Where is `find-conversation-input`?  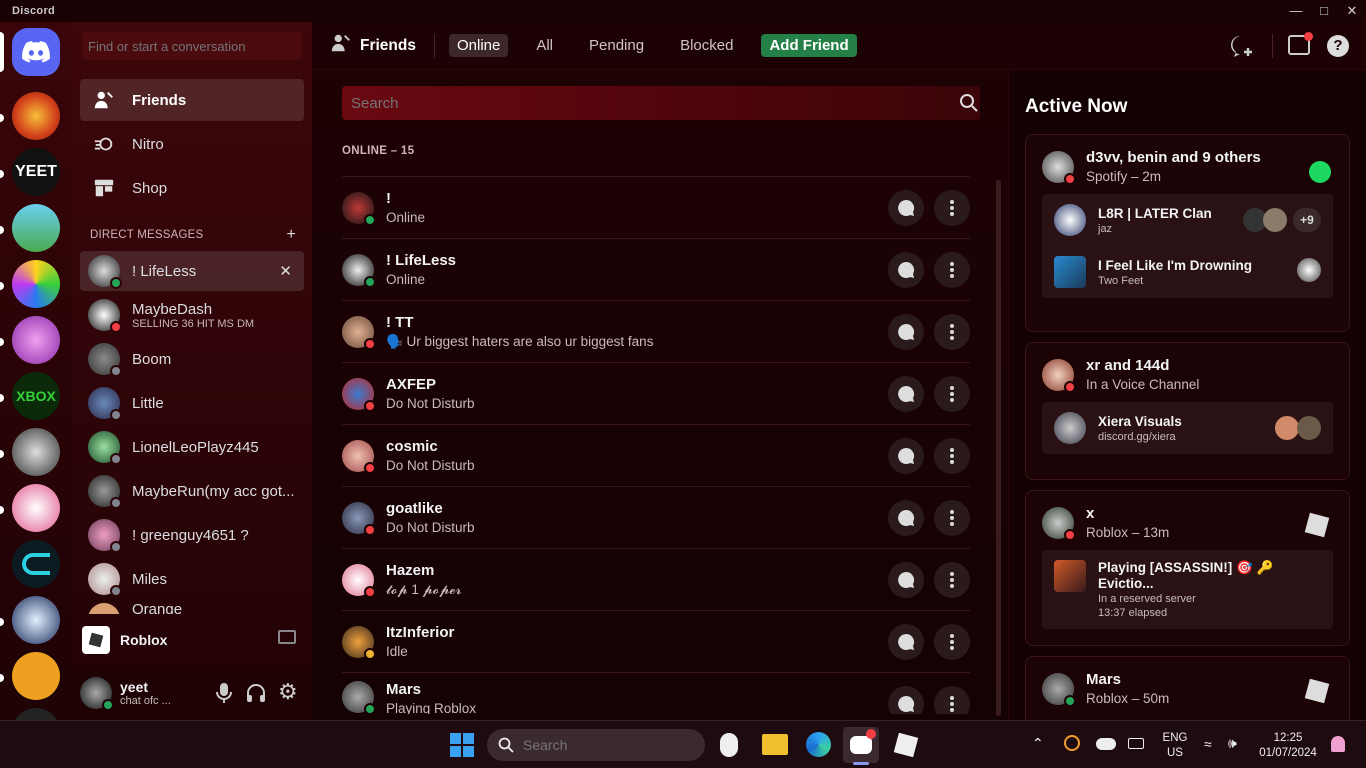
find-conversation-input is located at coordinates (192, 46).